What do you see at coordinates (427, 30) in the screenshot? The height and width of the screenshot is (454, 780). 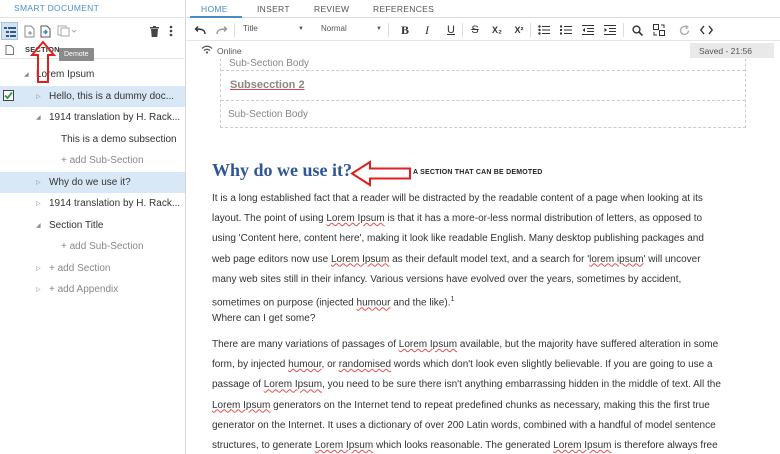 I see `italic-button: I` at bounding box center [427, 30].